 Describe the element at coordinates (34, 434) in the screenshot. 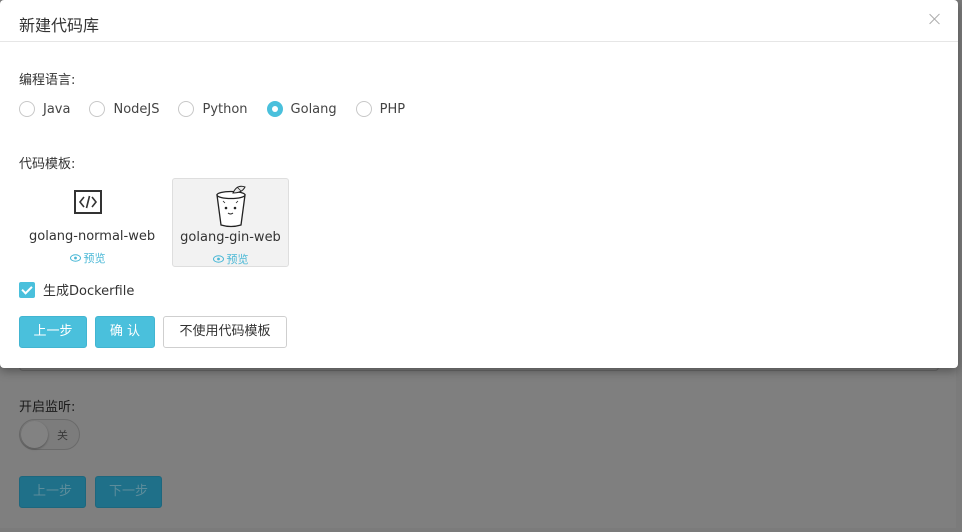

I see `toggle-knob` at that location.